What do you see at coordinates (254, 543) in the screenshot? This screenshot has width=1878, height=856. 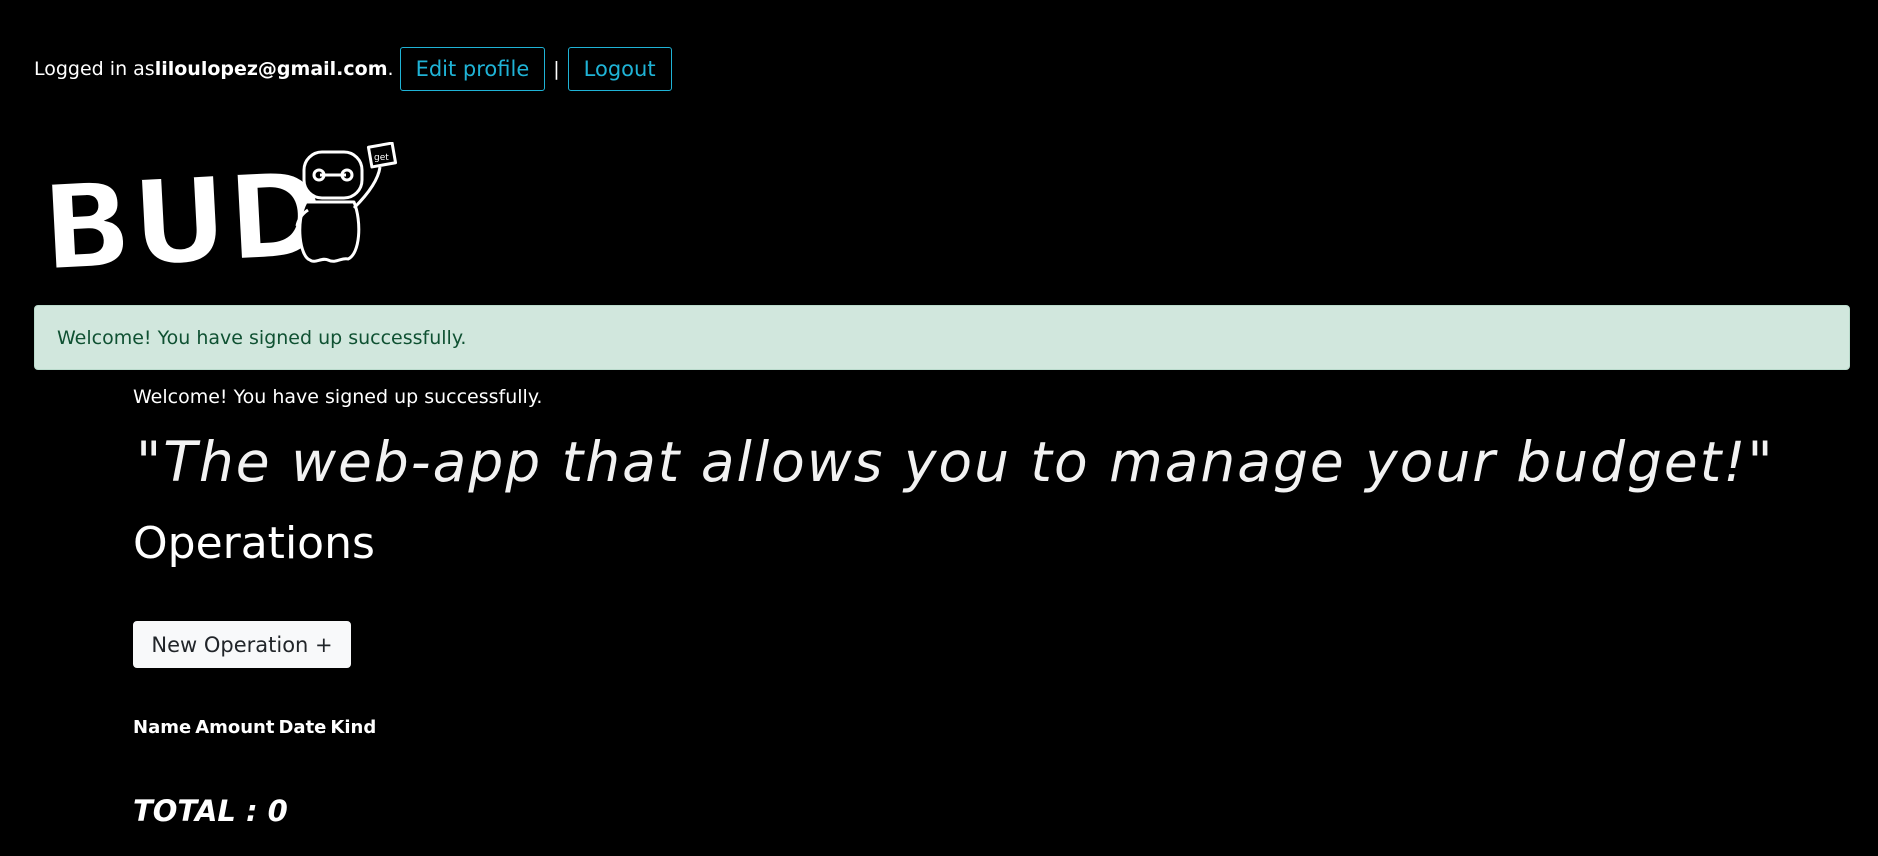 I see `page-title: Operations` at bounding box center [254, 543].